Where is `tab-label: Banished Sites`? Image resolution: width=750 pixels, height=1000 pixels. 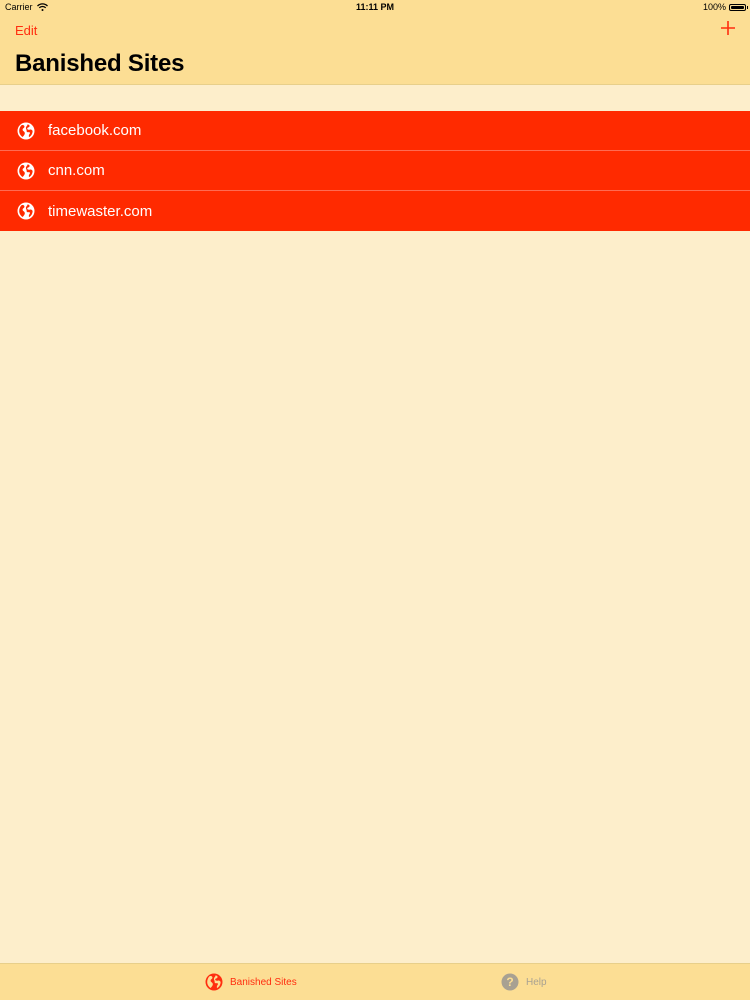 tab-label: Banished Sites is located at coordinates (263, 982).